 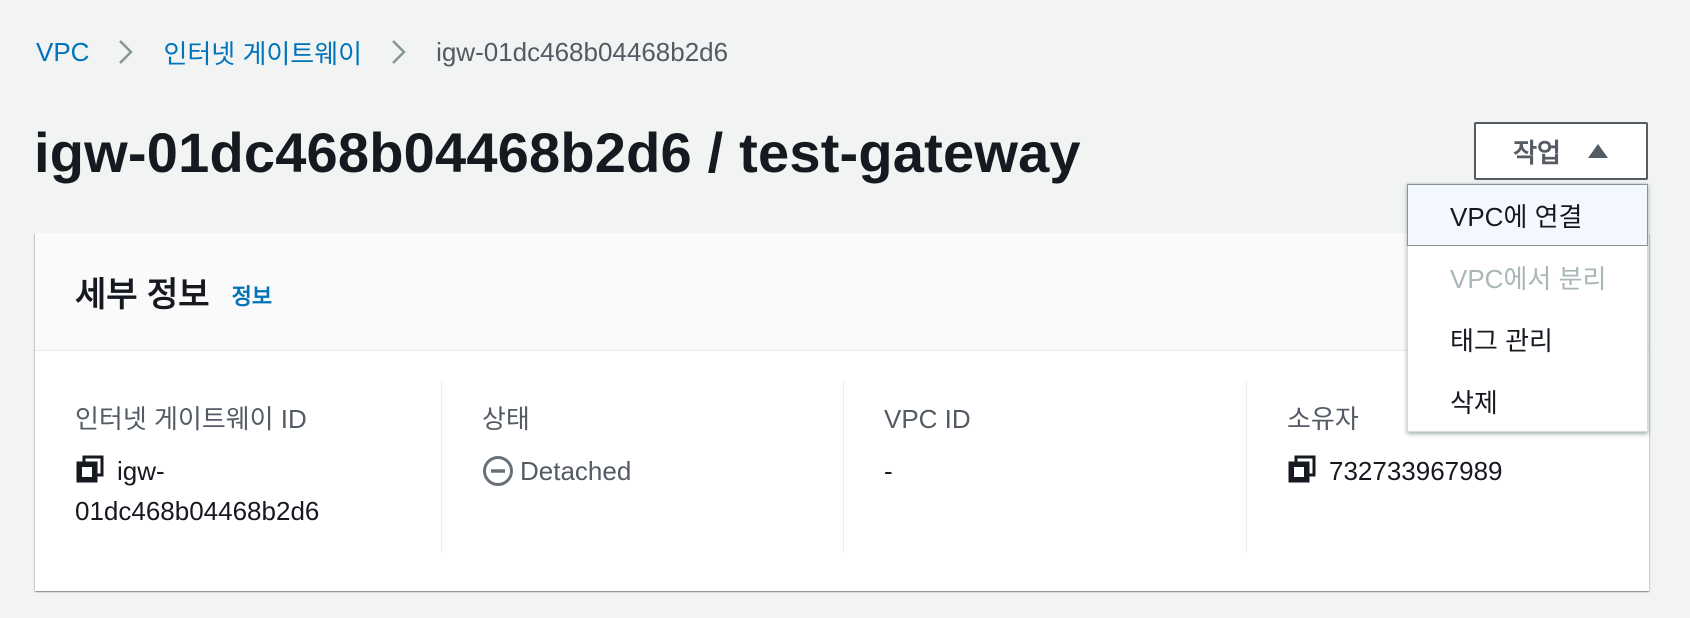 I want to click on actions-button: 작업, so click(x=1561, y=151).